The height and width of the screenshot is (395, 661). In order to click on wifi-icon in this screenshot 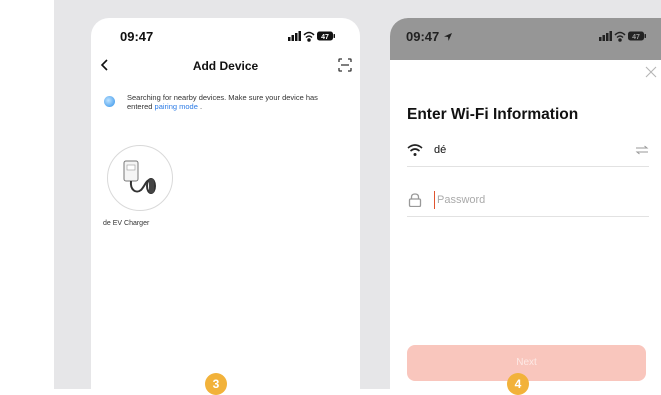, I will do `click(415, 150)`.